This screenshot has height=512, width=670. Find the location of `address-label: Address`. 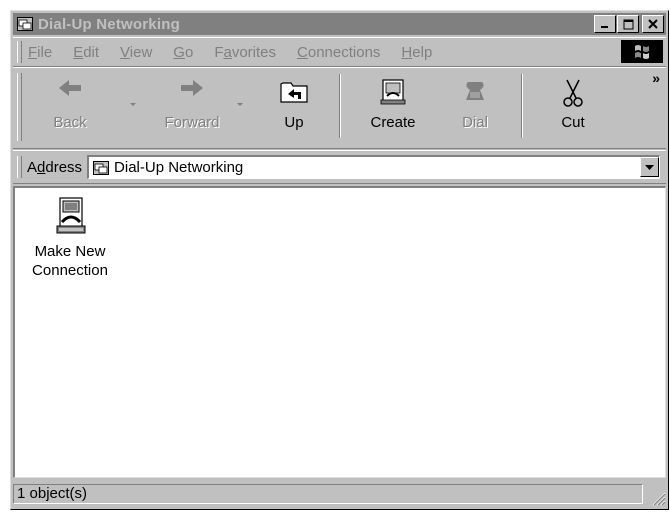

address-label: Address is located at coordinates (55, 167).